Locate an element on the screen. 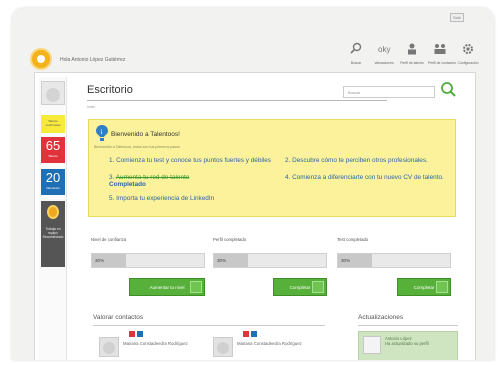 The width and height of the screenshot is (501, 365). breadcrumb: Inicio is located at coordinates (91, 107).